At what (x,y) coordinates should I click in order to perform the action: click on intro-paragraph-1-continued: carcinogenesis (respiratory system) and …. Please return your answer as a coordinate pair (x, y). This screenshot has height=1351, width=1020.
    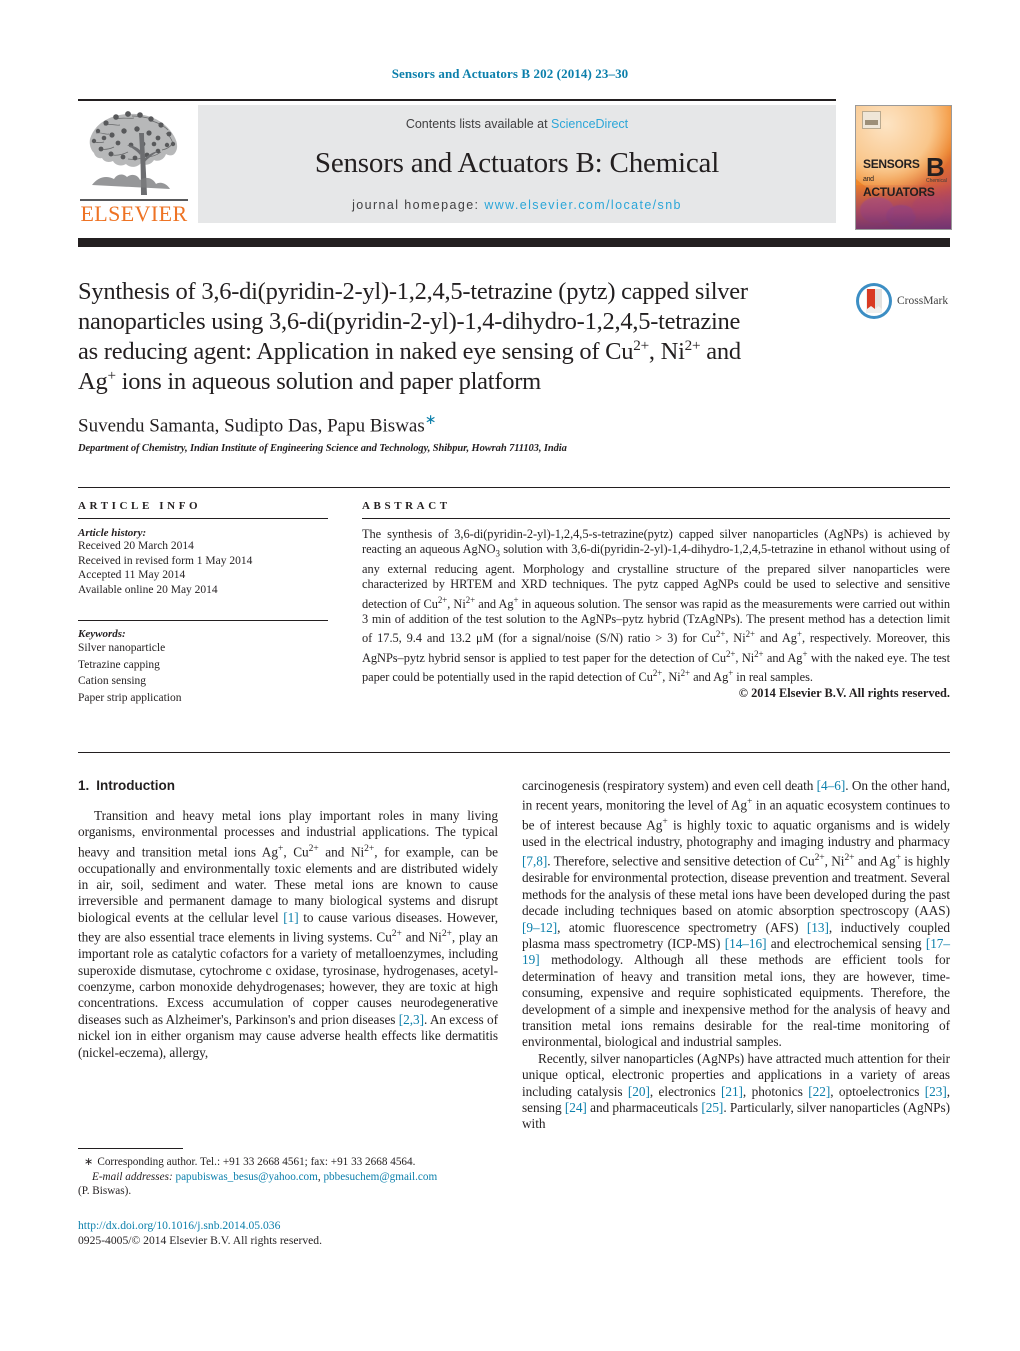
    Looking at the image, I should click on (736, 914).